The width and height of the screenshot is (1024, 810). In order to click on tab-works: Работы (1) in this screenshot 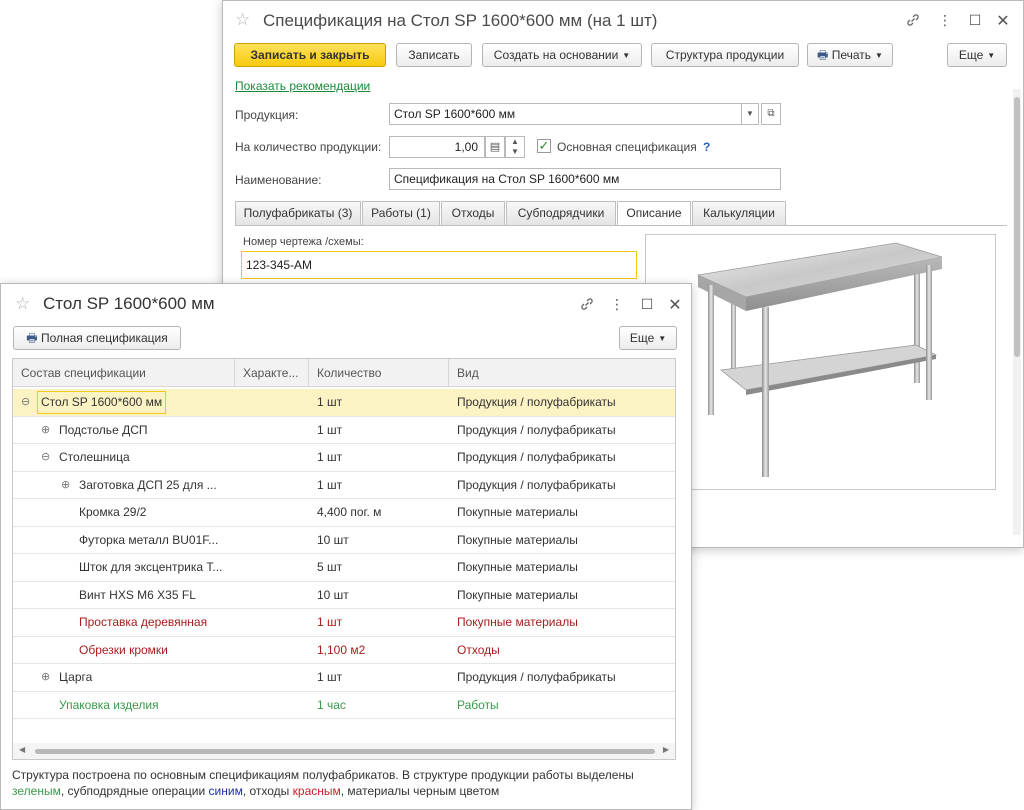, I will do `click(401, 213)`.